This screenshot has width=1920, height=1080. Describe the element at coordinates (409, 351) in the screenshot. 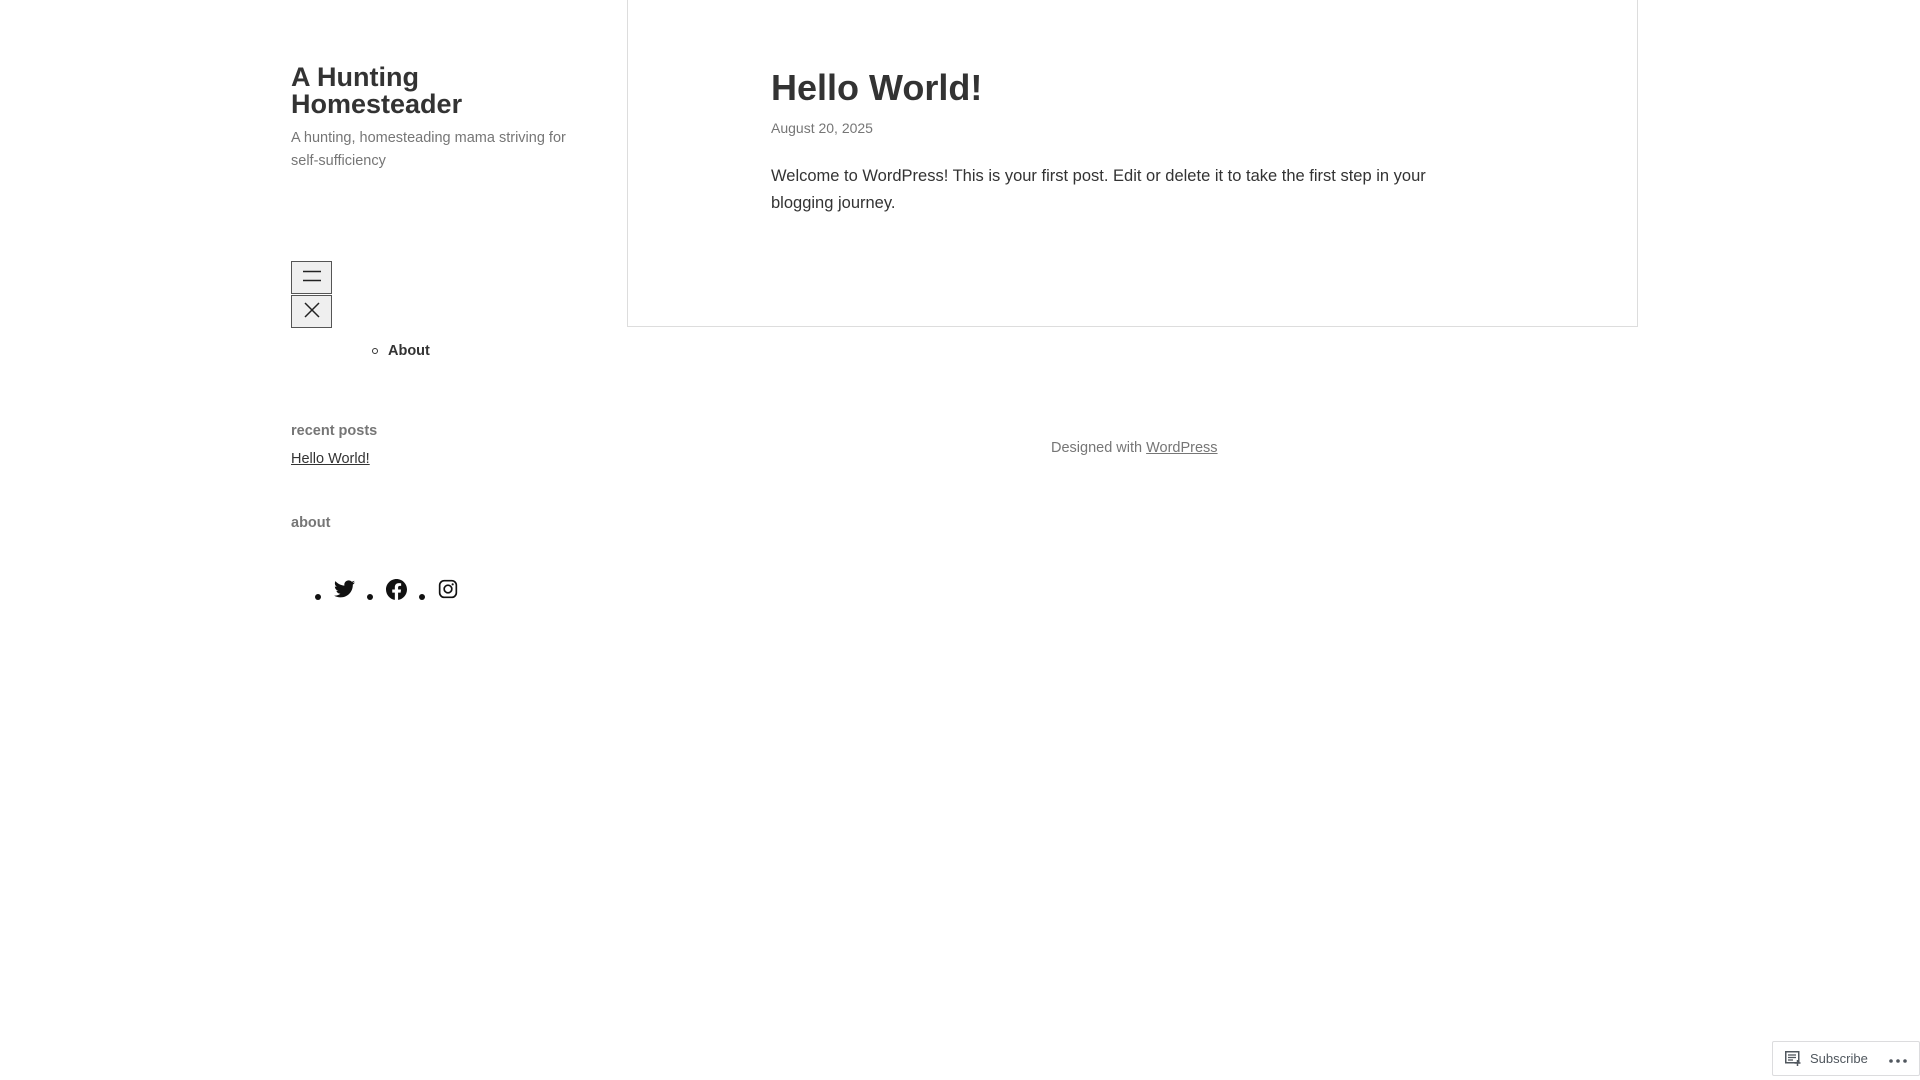

I see `nav-item-label: About` at that location.